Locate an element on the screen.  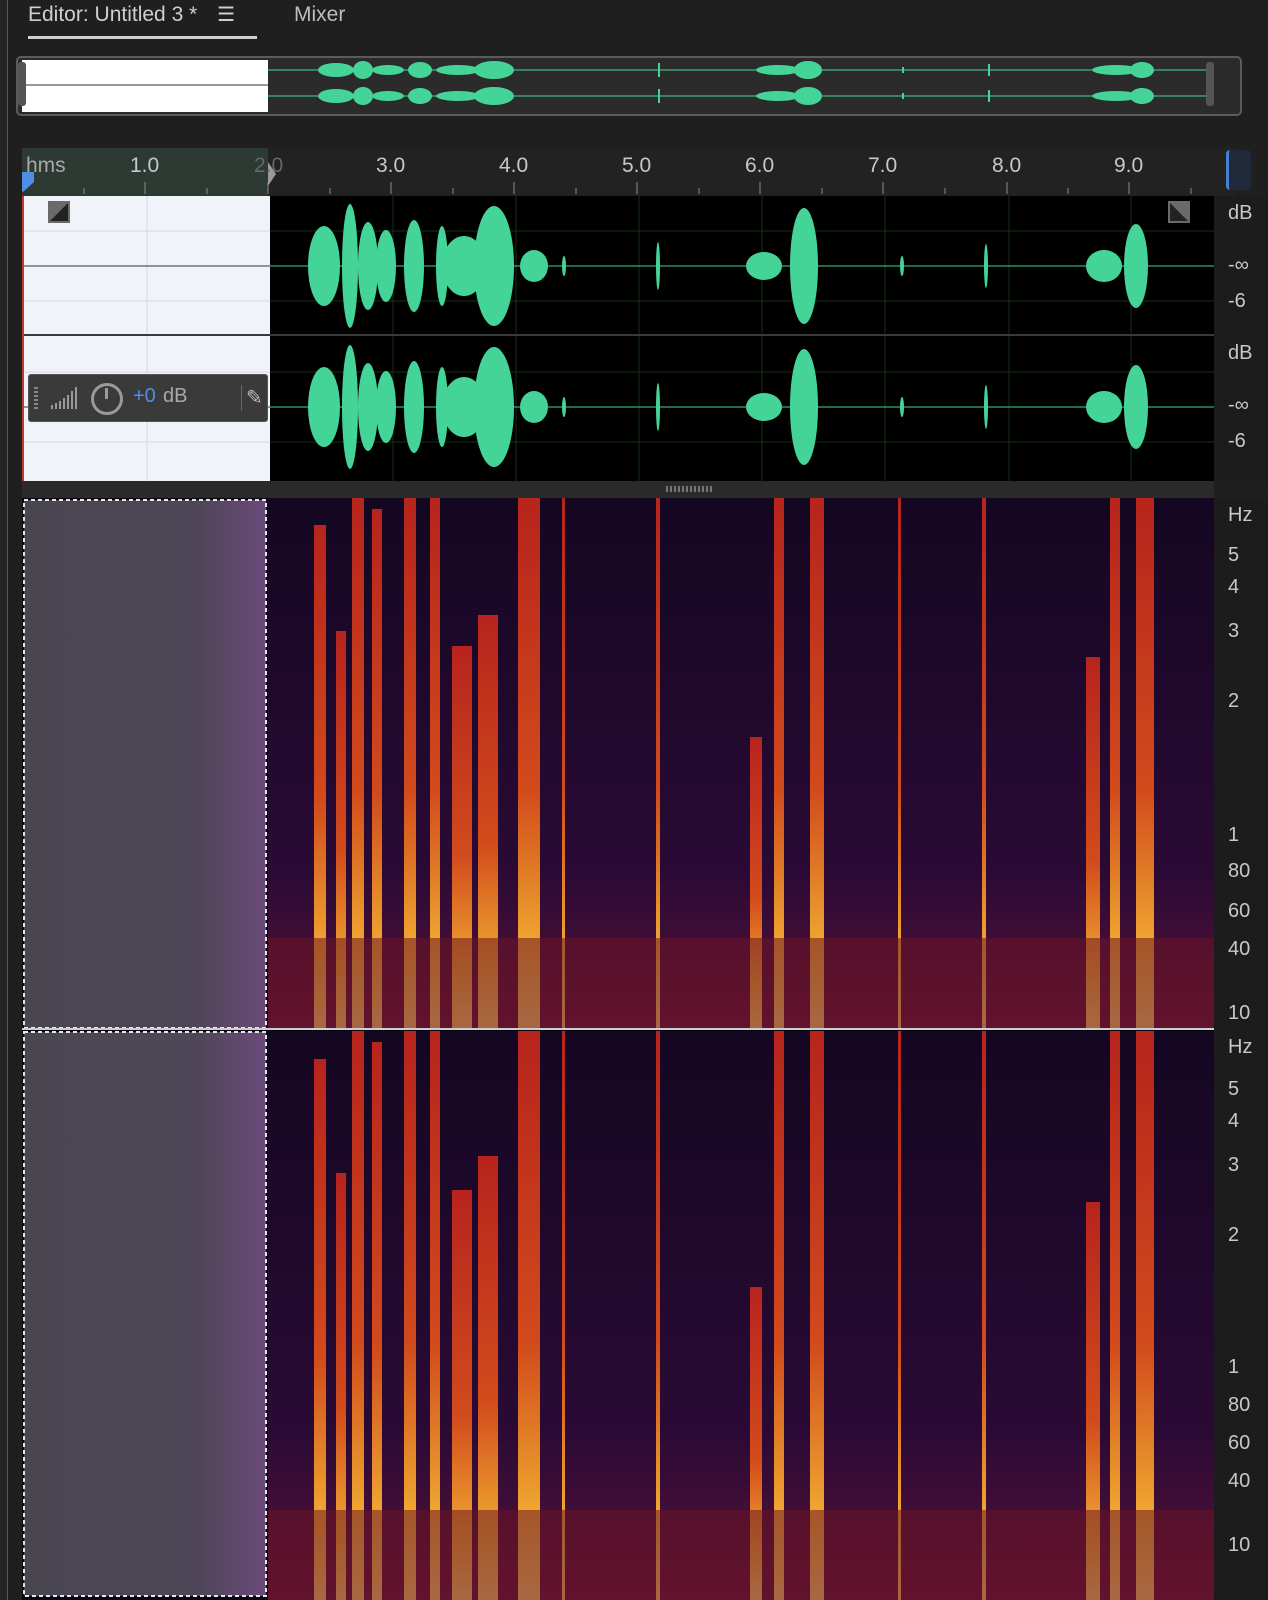
overview-navigator is located at coordinates (629, 86).